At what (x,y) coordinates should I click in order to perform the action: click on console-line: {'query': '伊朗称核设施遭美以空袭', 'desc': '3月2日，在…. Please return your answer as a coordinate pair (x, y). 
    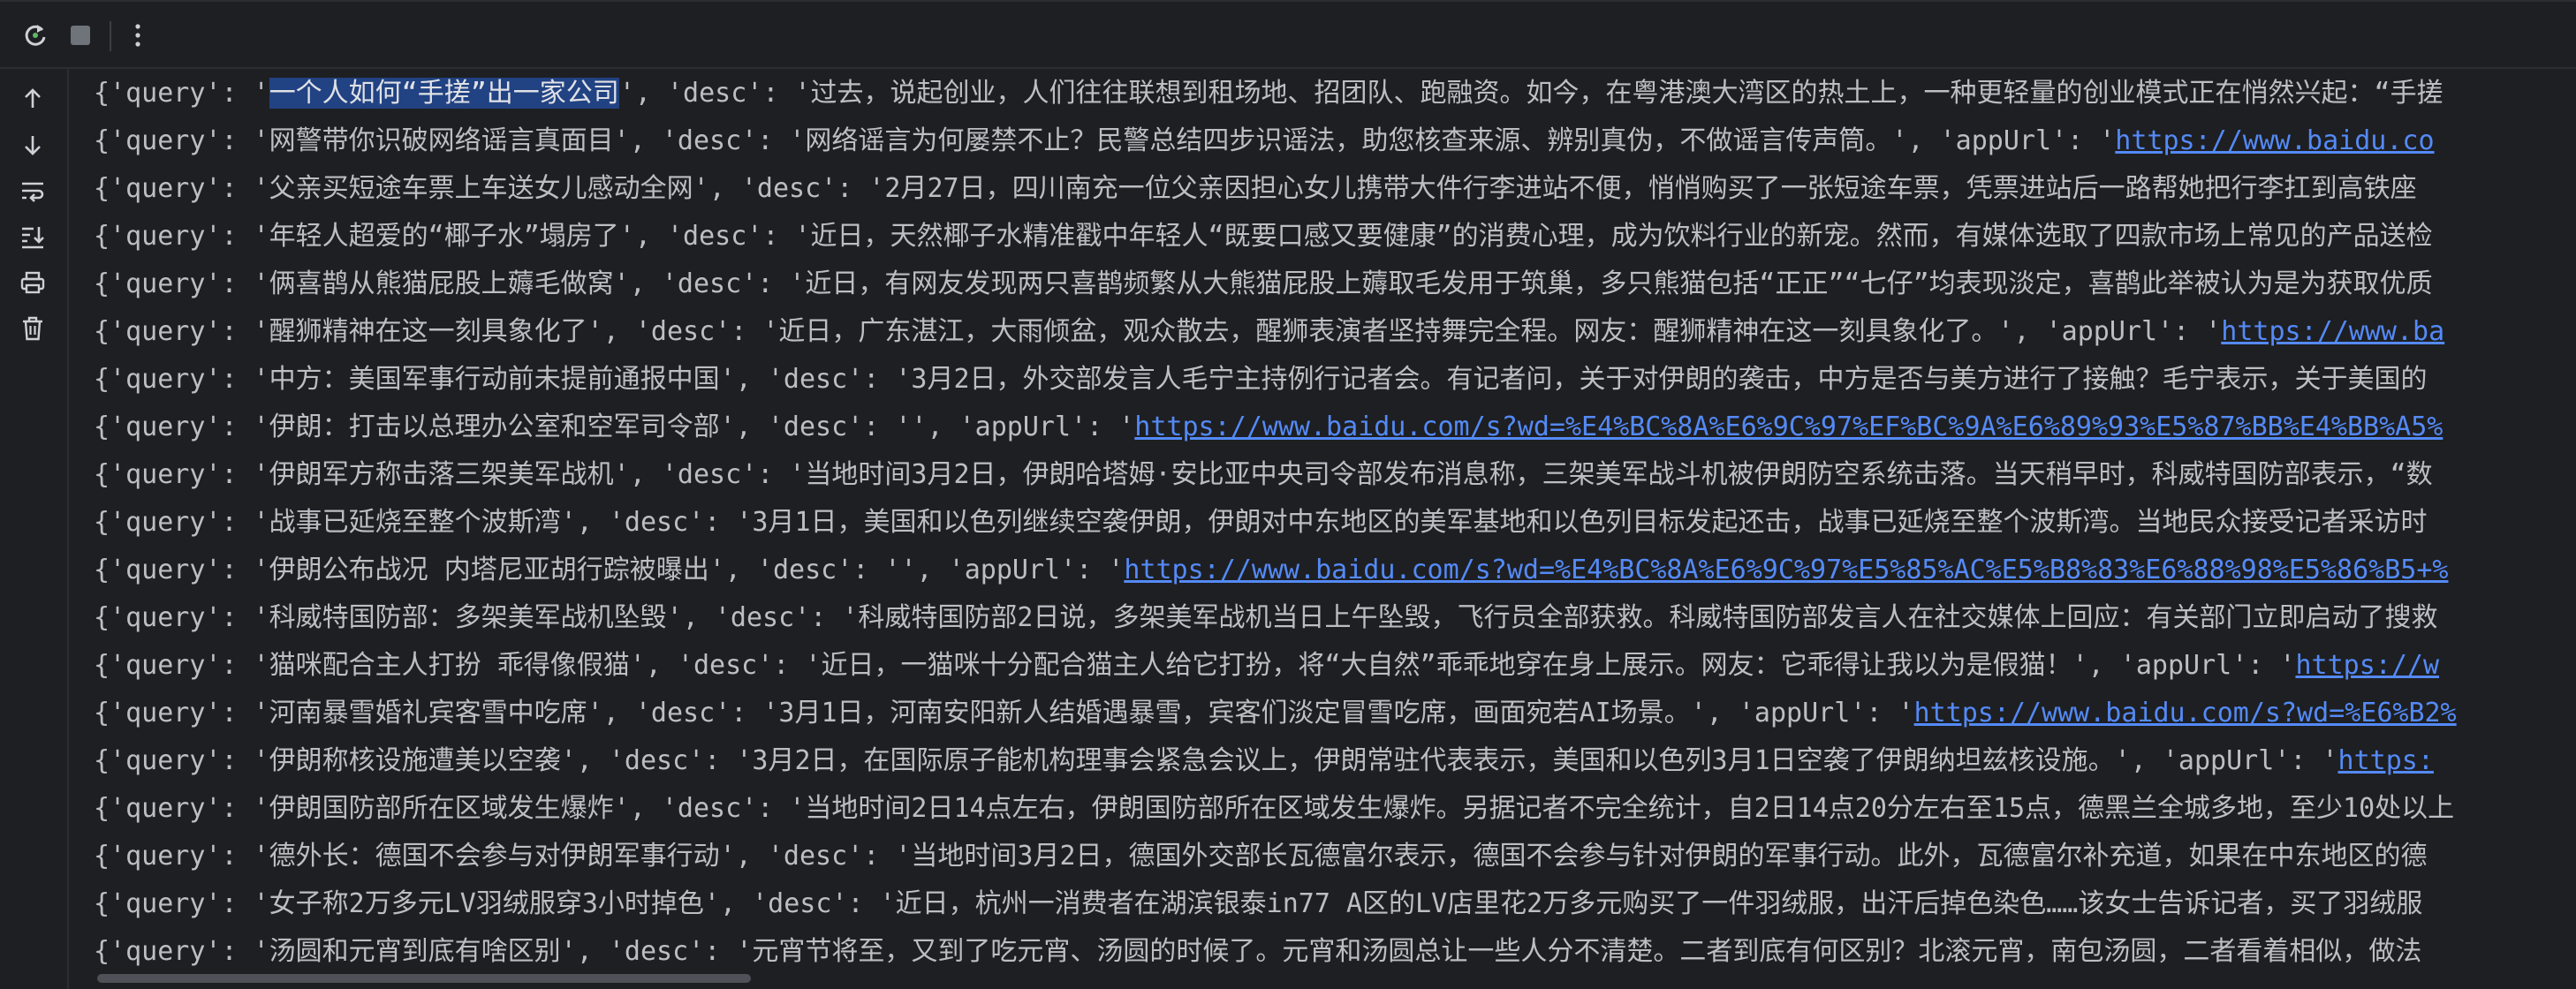
    Looking at the image, I should click on (1264, 761).